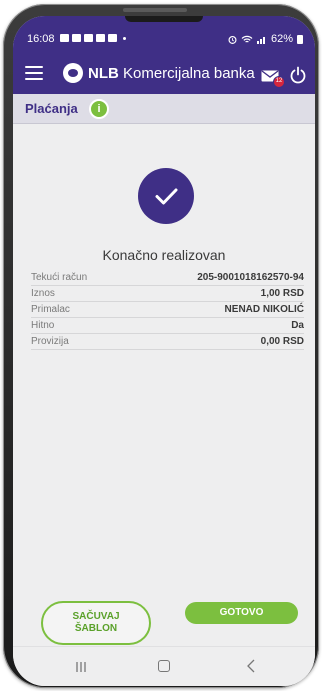 This screenshot has width=322, height=691. What do you see at coordinates (189, 73) in the screenshot?
I see `bank-name-rest: Komercijalna banka` at bounding box center [189, 73].